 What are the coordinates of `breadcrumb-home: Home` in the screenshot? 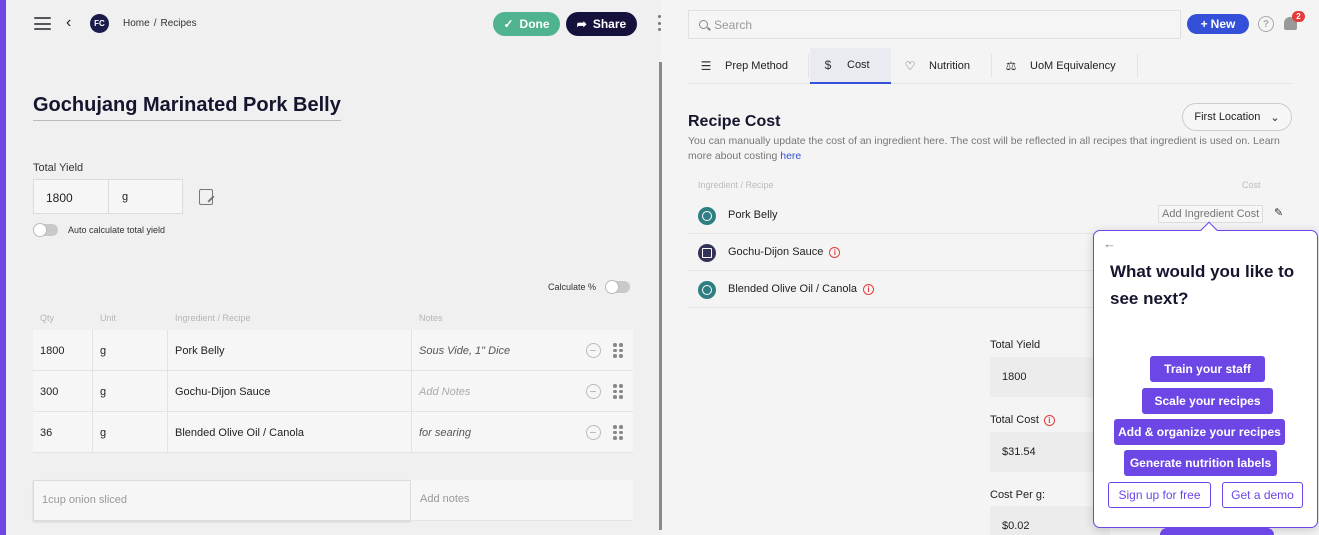 It's located at (136, 23).